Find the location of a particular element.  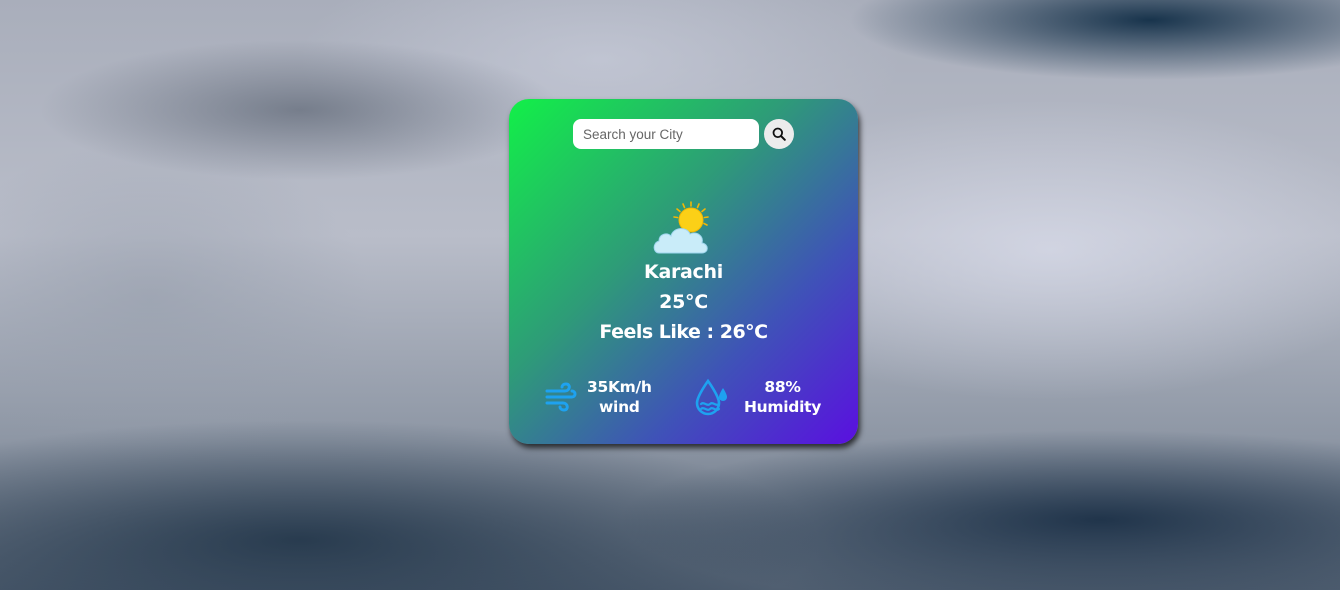

wind-text: 35Km/h wind is located at coordinates (619, 397).